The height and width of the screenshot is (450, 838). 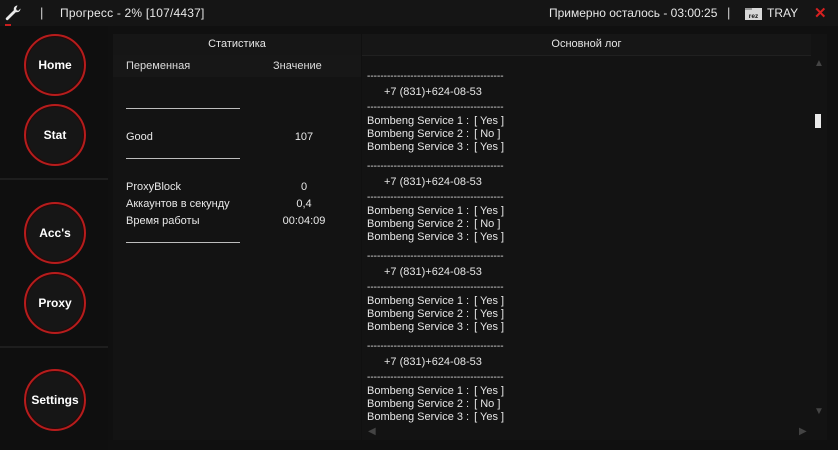 What do you see at coordinates (372, 431) in the screenshot?
I see `scroll-left-icon: ◀` at bounding box center [372, 431].